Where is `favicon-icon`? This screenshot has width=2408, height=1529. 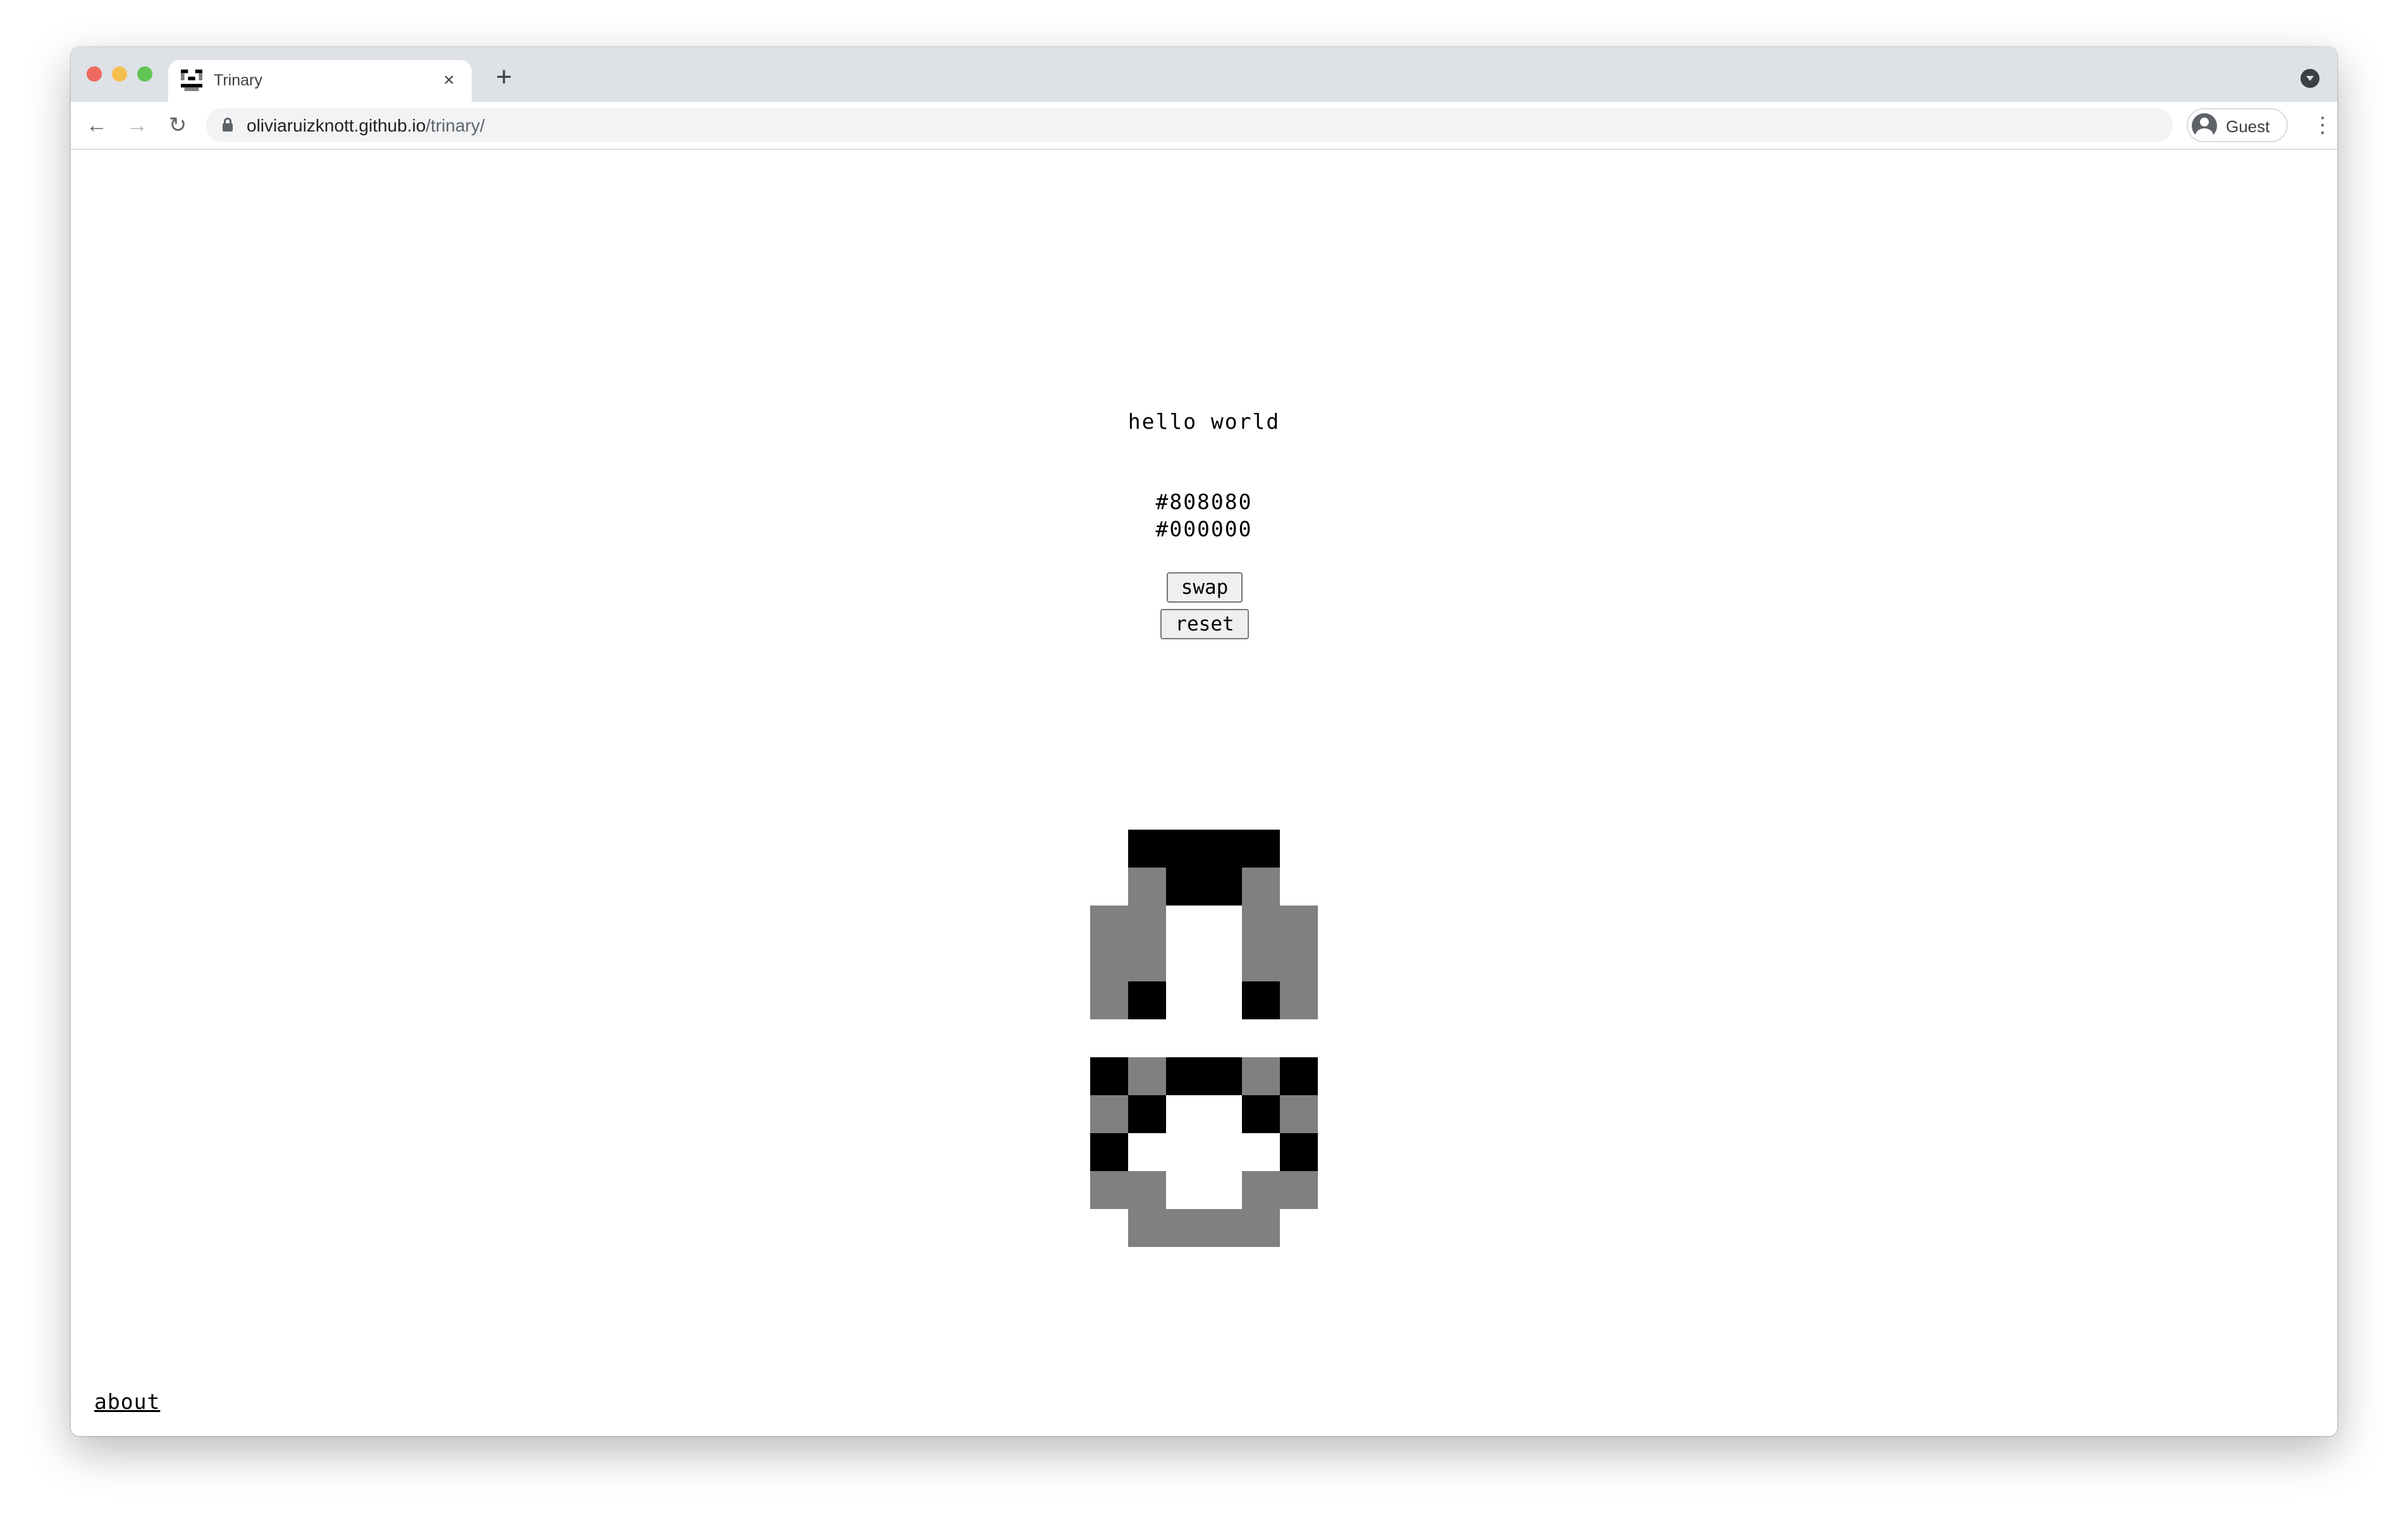 favicon-icon is located at coordinates (191, 80).